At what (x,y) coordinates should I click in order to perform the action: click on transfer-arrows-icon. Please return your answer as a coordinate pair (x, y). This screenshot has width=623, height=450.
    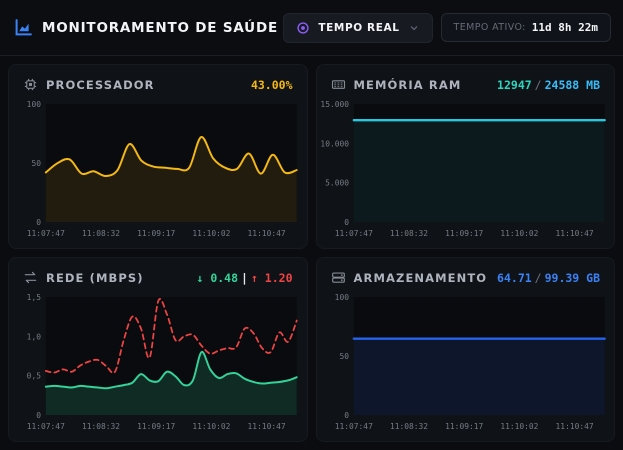
    Looking at the image, I should click on (30, 277).